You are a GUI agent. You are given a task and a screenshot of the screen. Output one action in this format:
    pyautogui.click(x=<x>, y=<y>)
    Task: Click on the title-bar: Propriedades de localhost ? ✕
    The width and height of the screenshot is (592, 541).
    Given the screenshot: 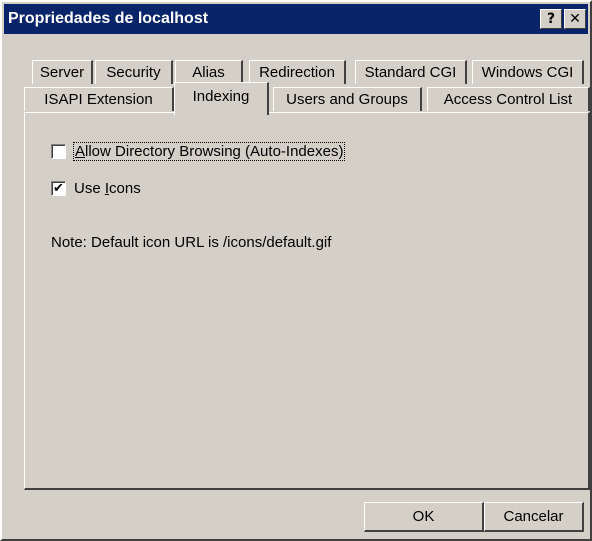 What is the action you would take?
    pyautogui.click(x=296, y=19)
    